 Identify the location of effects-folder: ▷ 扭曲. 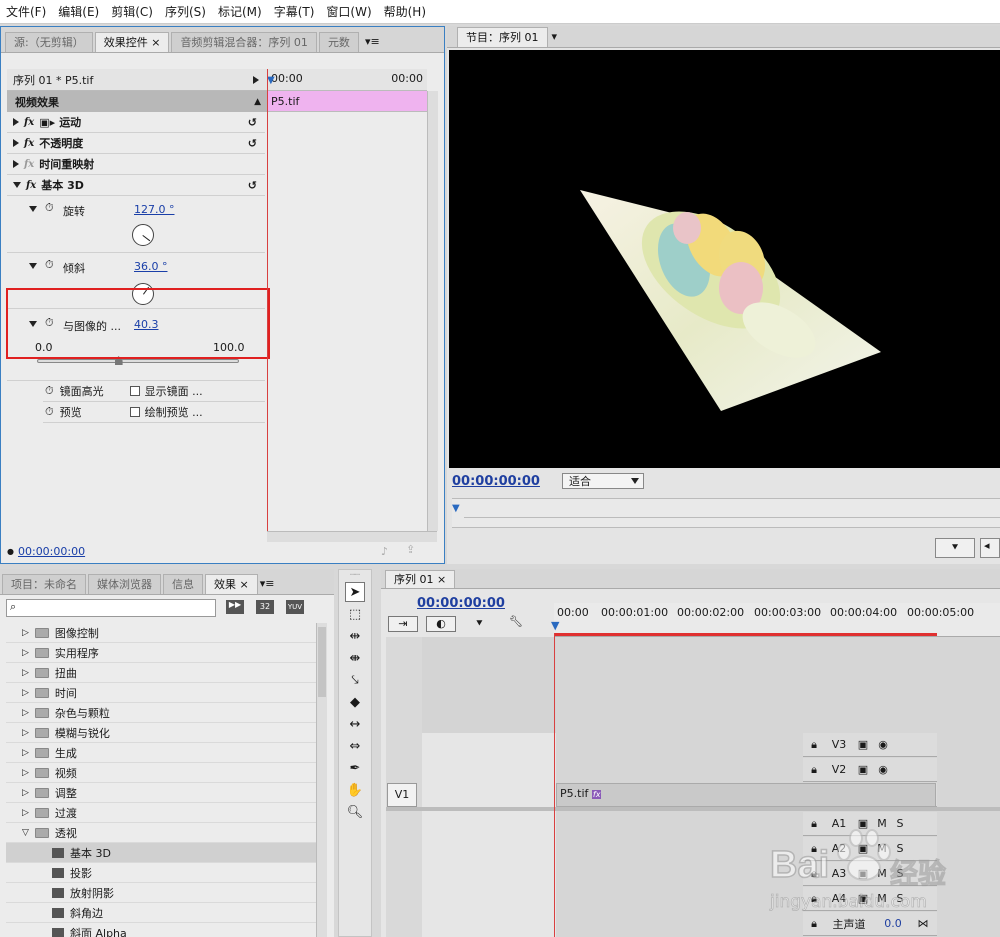
(161, 673).